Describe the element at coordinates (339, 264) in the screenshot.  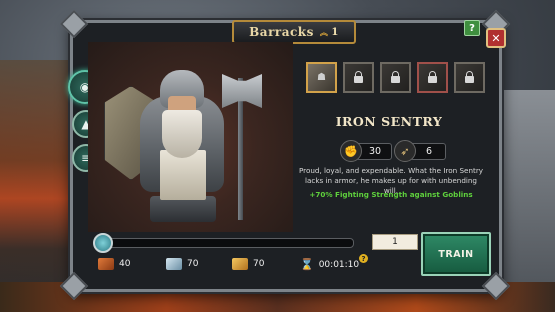
I see `training-time-value: 00:01:10` at that location.